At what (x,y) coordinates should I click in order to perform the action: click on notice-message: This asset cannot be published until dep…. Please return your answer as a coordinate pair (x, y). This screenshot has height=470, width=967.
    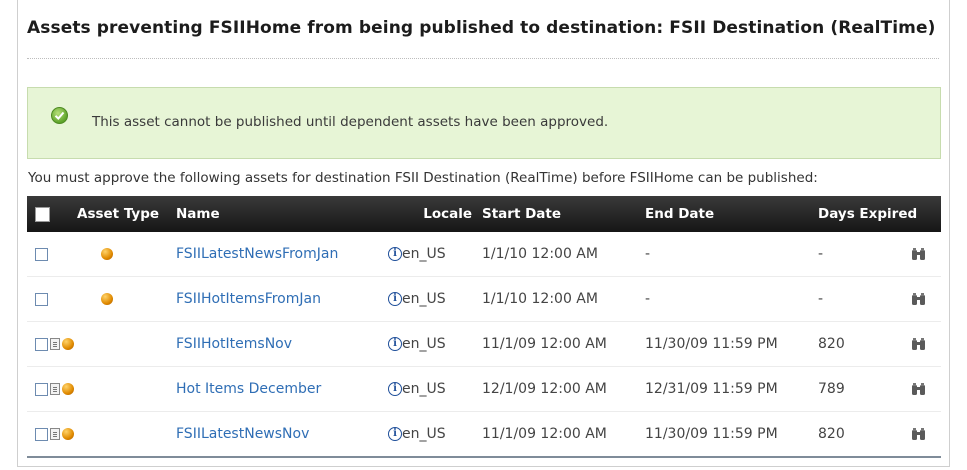
    Looking at the image, I should click on (350, 122).